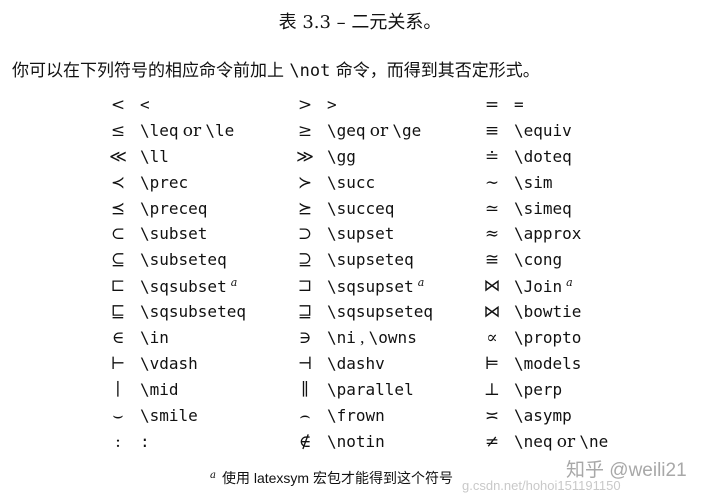  Describe the element at coordinates (492, 389) in the screenshot. I see `relation-symbol: ⊥` at that location.